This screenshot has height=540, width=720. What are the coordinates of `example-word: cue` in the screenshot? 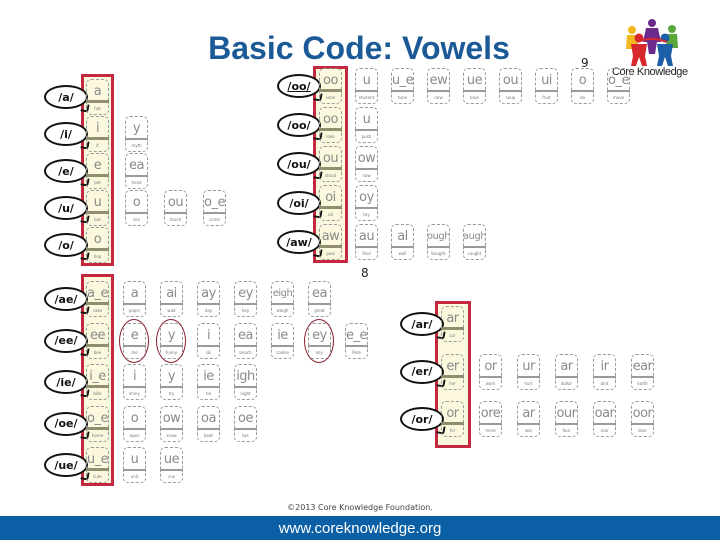 It's located at (171, 477).